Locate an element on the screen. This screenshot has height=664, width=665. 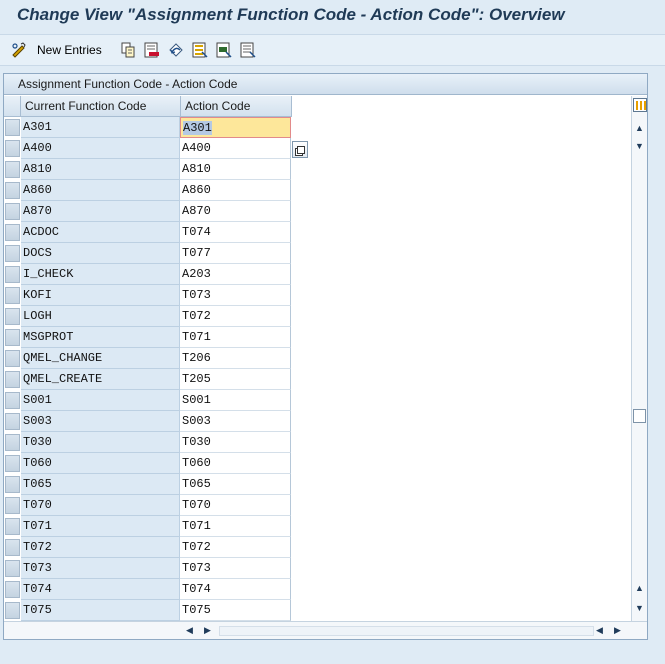
value-help-button is located at coordinates (300, 149).